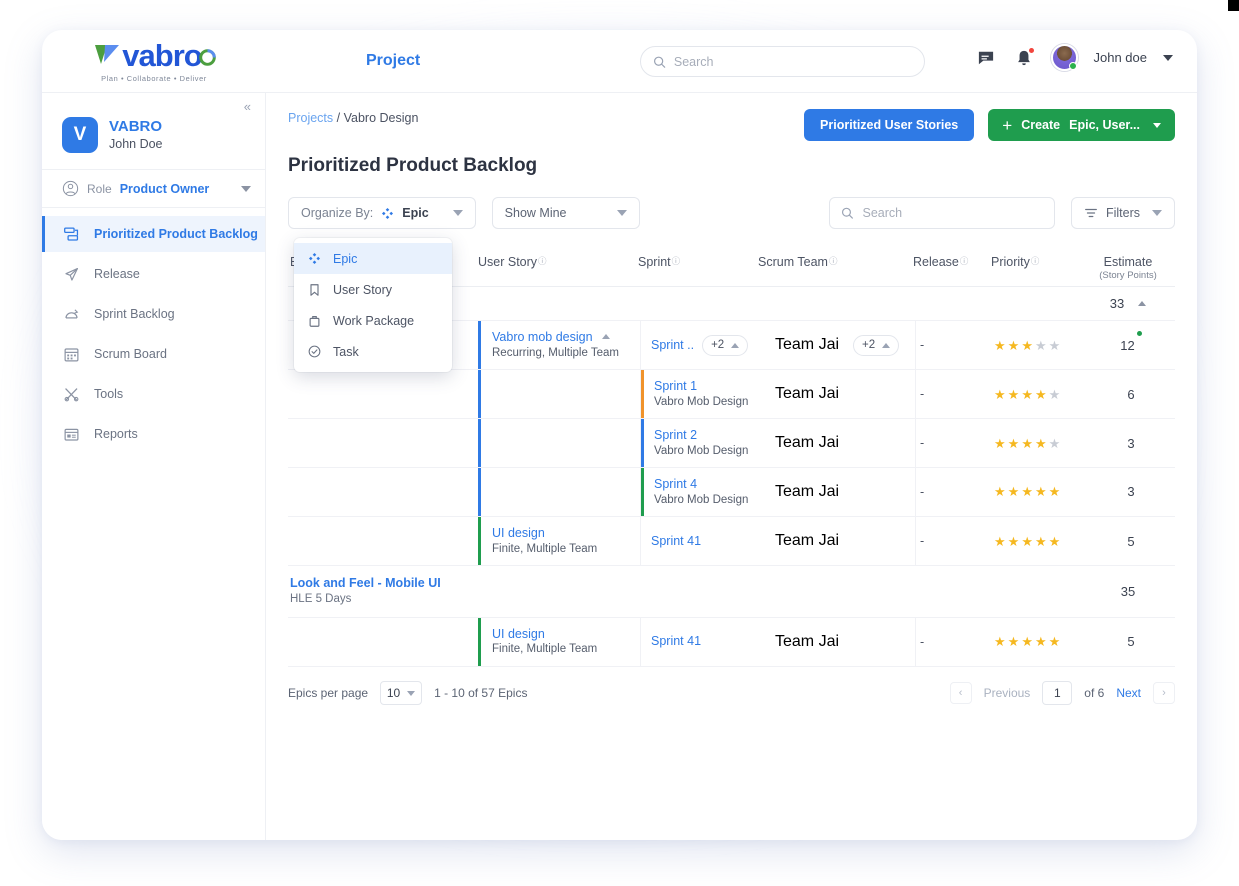  What do you see at coordinates (153, 274) in the screenshot?
I see `sidebar-item-release: Release` at bounding box center [153, 274].